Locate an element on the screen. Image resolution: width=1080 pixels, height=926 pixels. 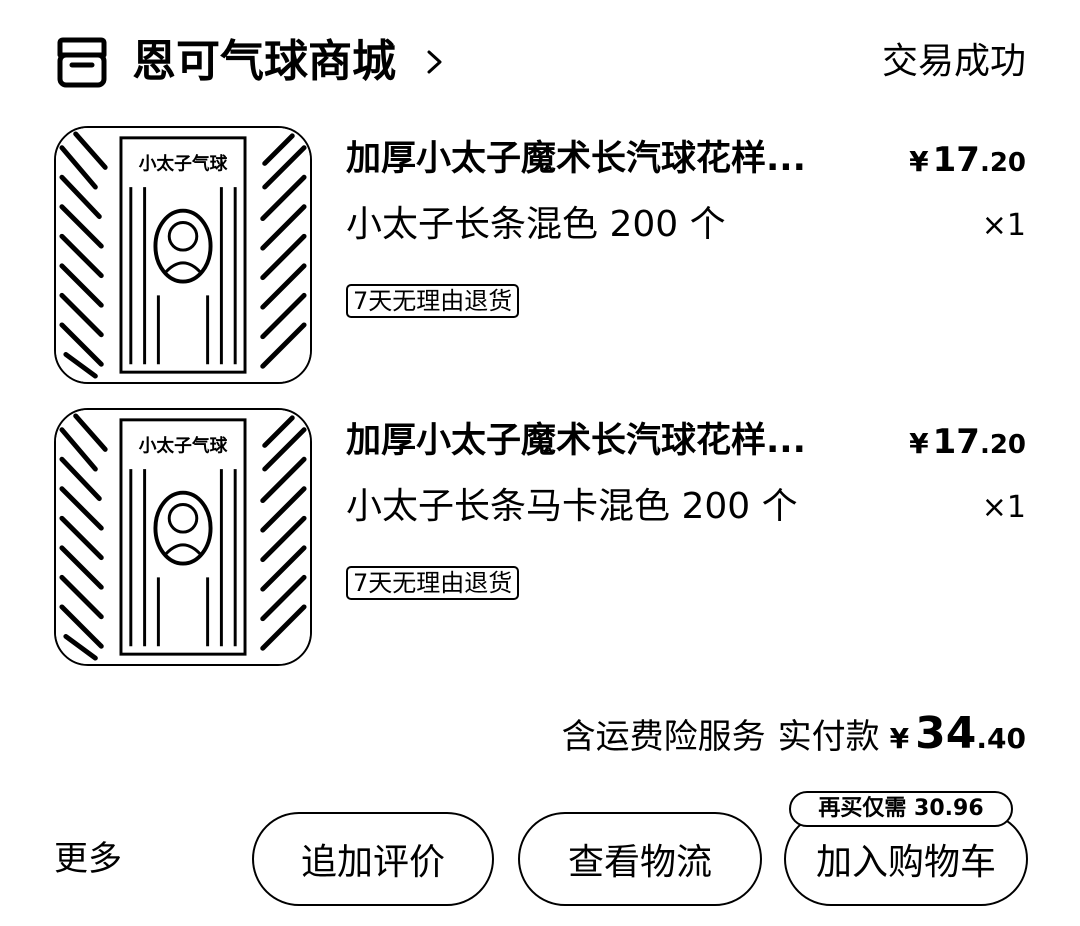
store-icon is located at coordinates (82, 63).